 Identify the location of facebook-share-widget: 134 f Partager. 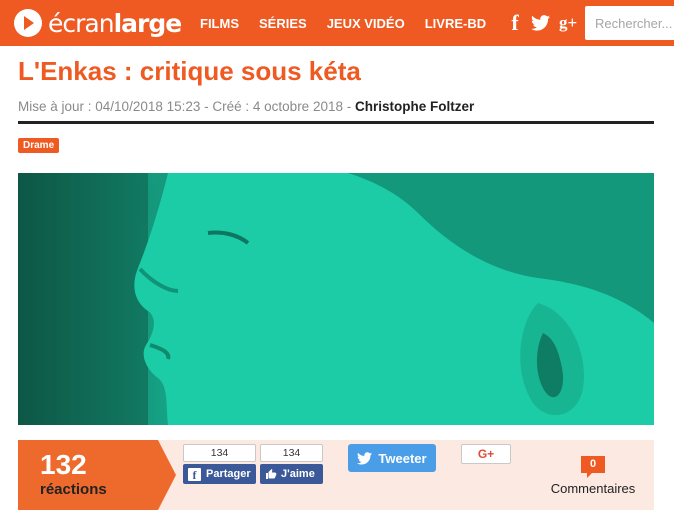
(219, 464).